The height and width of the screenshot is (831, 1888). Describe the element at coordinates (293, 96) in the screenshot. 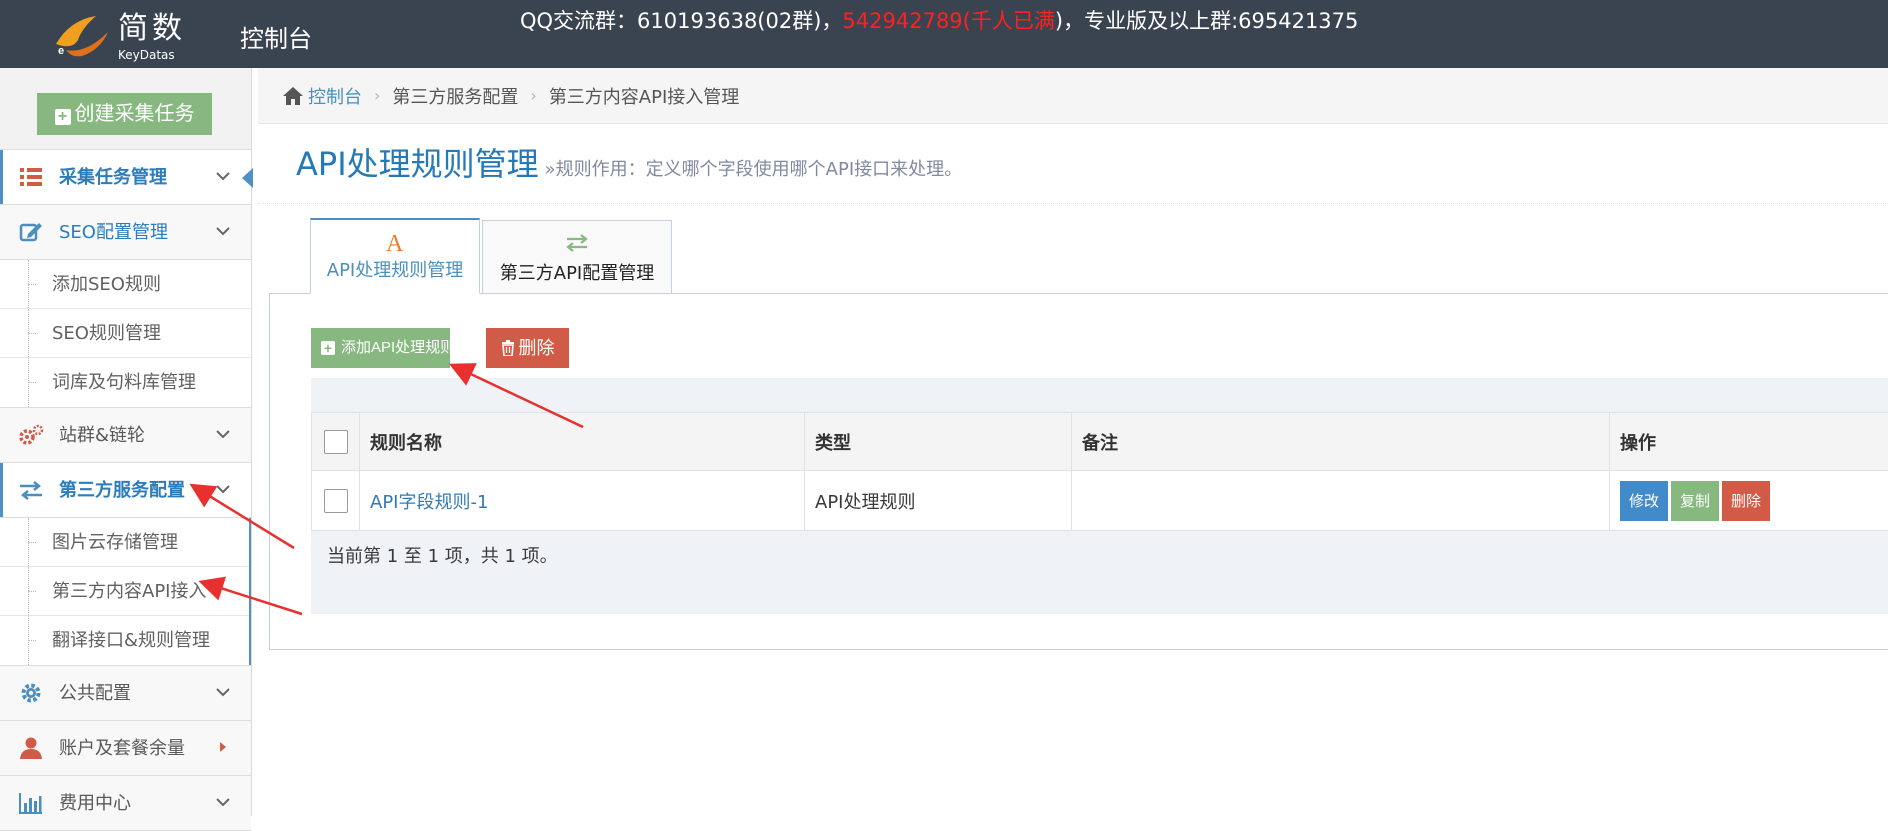

I see `home-icon` at that location.